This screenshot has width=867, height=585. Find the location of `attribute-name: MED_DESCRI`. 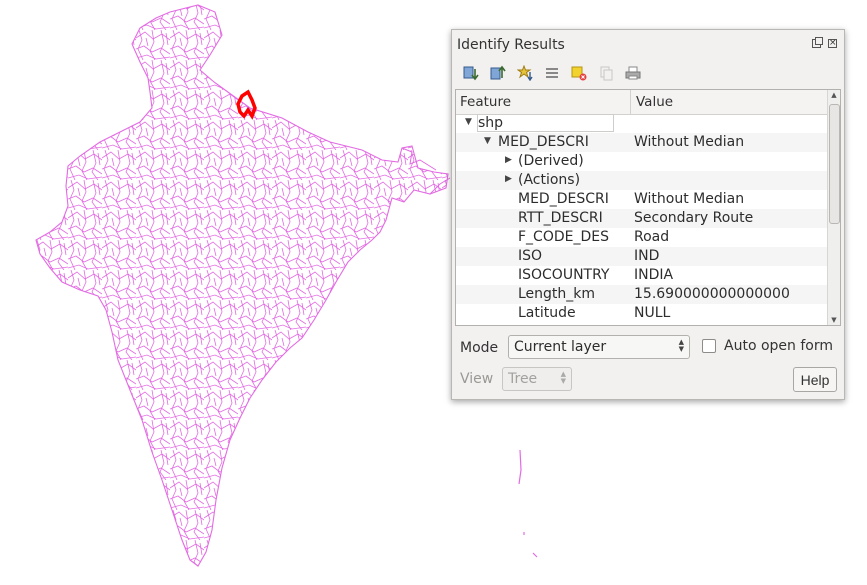

attribute-name: MED_DESCRI is located at coordinates (563, 199).